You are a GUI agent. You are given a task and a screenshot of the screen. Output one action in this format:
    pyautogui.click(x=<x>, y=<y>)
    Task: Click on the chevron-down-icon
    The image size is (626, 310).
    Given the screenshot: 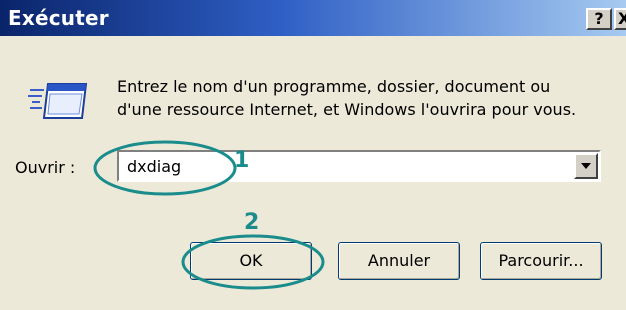 What is the action you would take?
    pyautogui.click(x=586, y=166)
    